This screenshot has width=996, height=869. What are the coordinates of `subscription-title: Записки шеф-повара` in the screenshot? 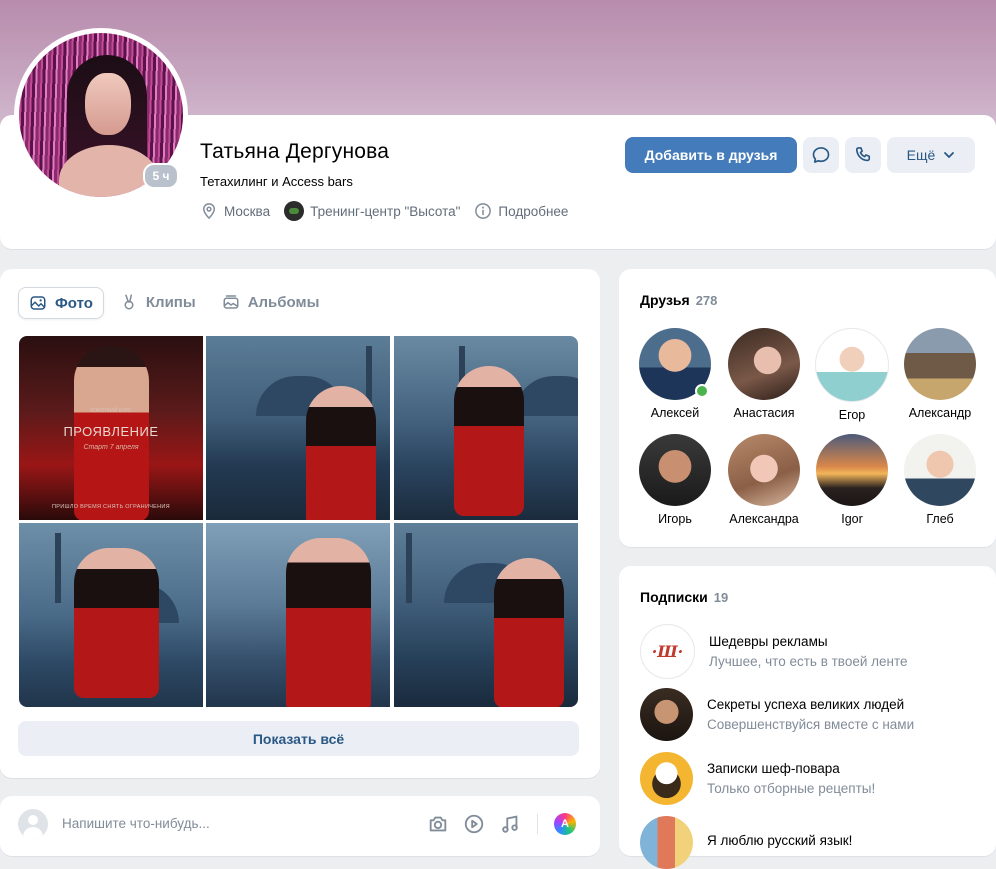 It's located at (773, 768).